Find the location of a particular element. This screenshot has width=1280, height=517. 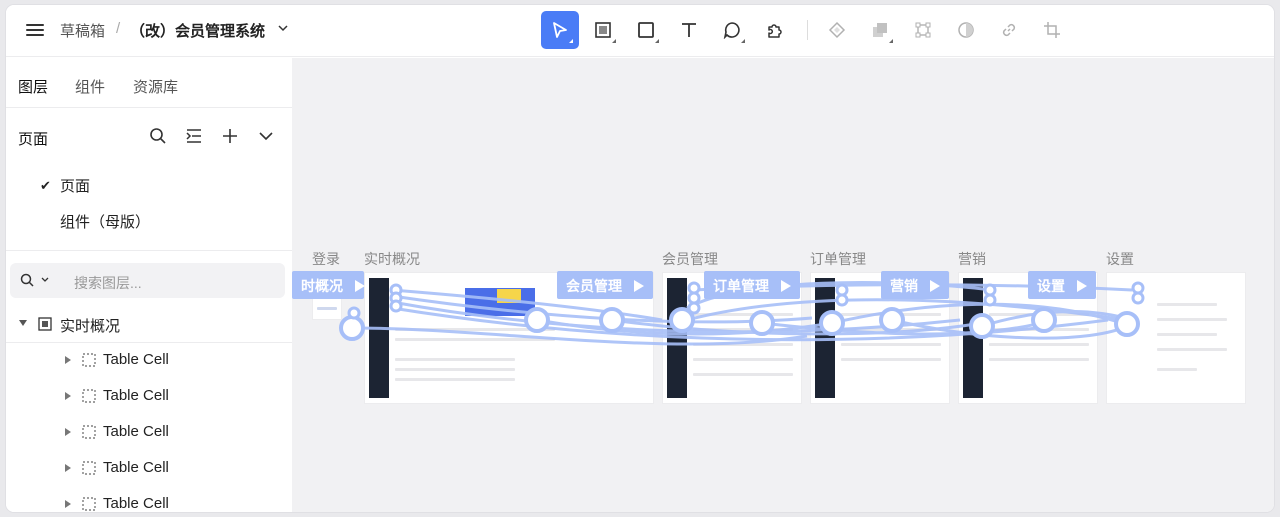

text-icon is located at coordinates (689, 30).